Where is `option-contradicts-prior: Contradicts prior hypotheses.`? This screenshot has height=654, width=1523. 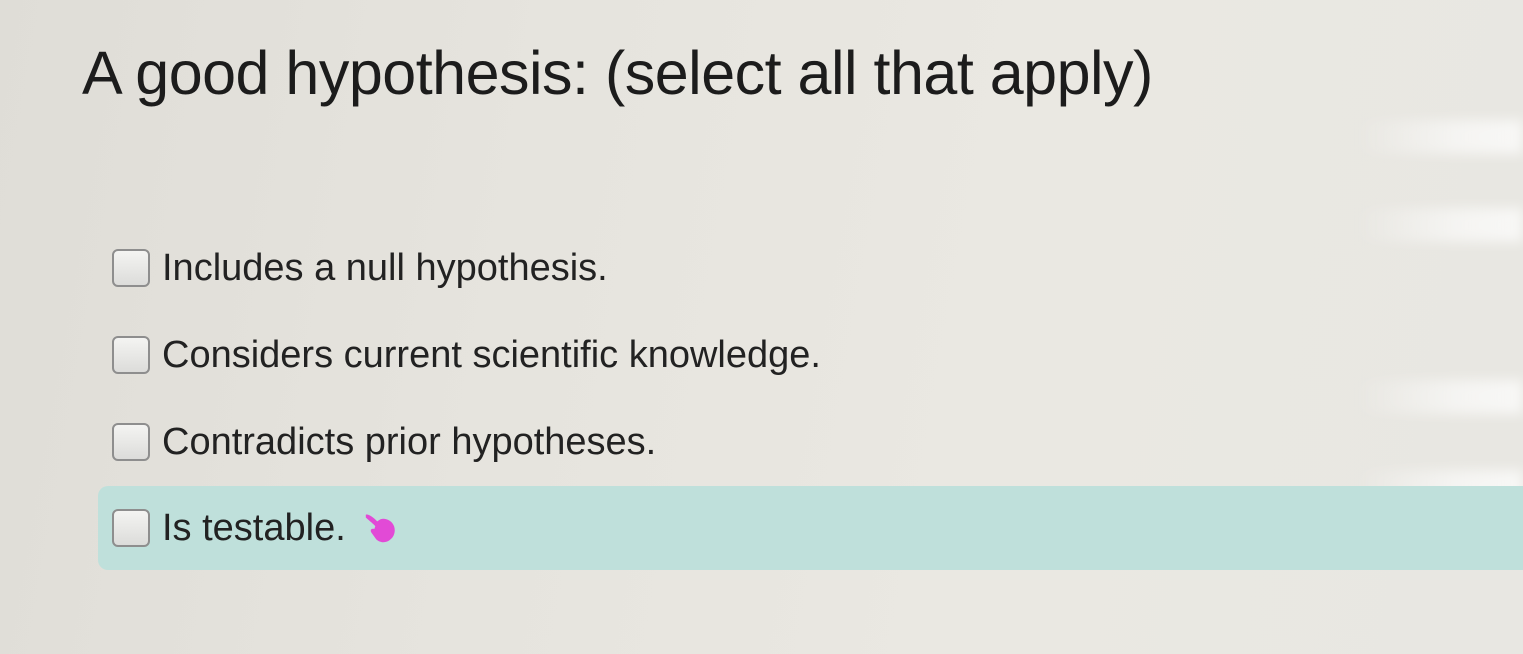
option-contradicts-prior: Contradicts prior hypotheses. is located at coordinates (810, 442).